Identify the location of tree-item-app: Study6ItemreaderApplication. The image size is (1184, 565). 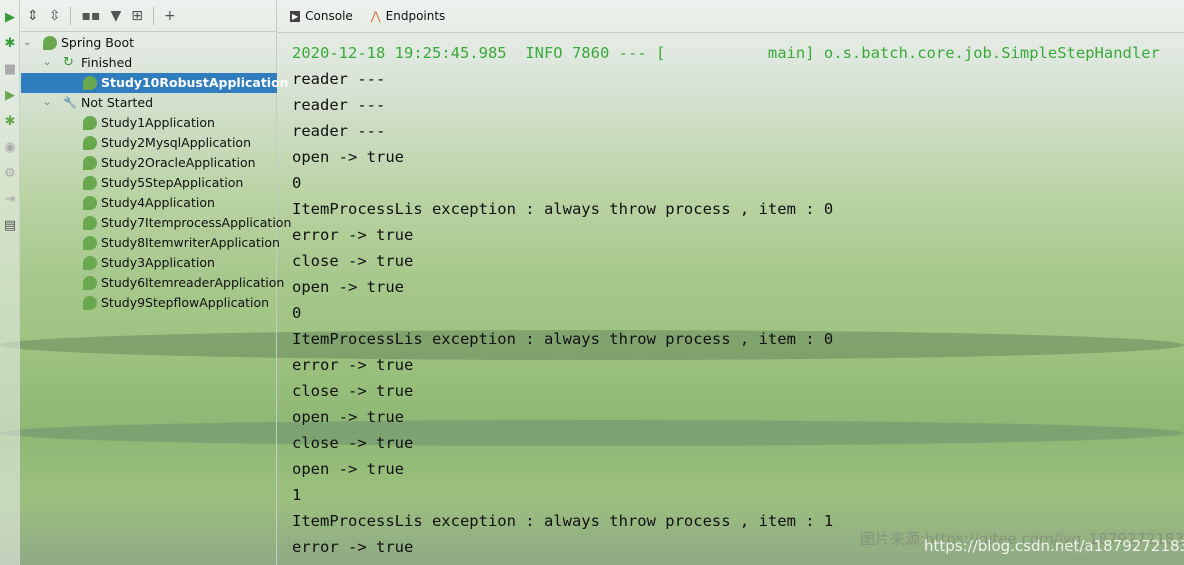
(152, 283).